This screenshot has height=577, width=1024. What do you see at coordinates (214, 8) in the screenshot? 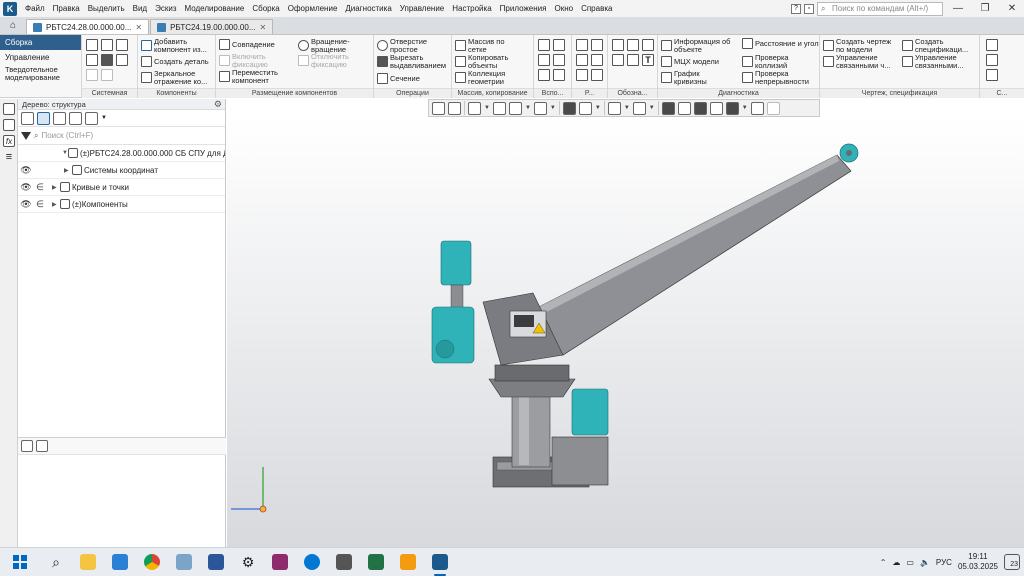
I see `menu-modeling: Моделирование` at bounding box center [214, 8].